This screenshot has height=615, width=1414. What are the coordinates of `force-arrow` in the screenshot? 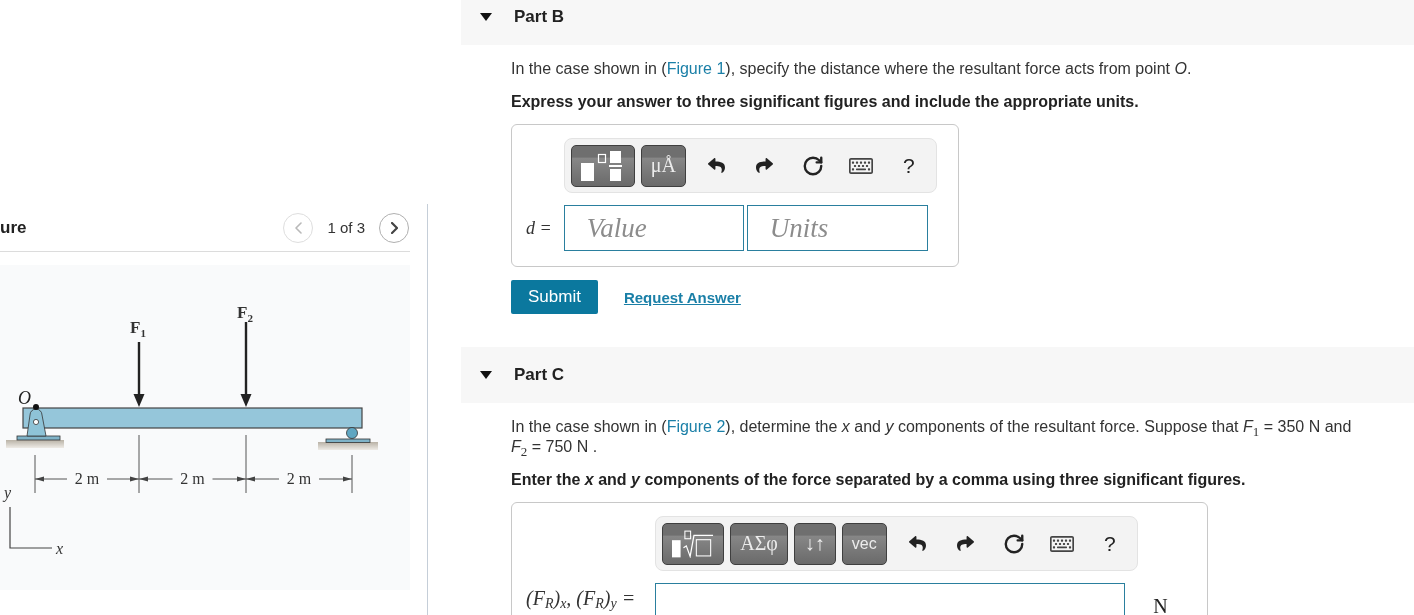 It's located at (139, 374).